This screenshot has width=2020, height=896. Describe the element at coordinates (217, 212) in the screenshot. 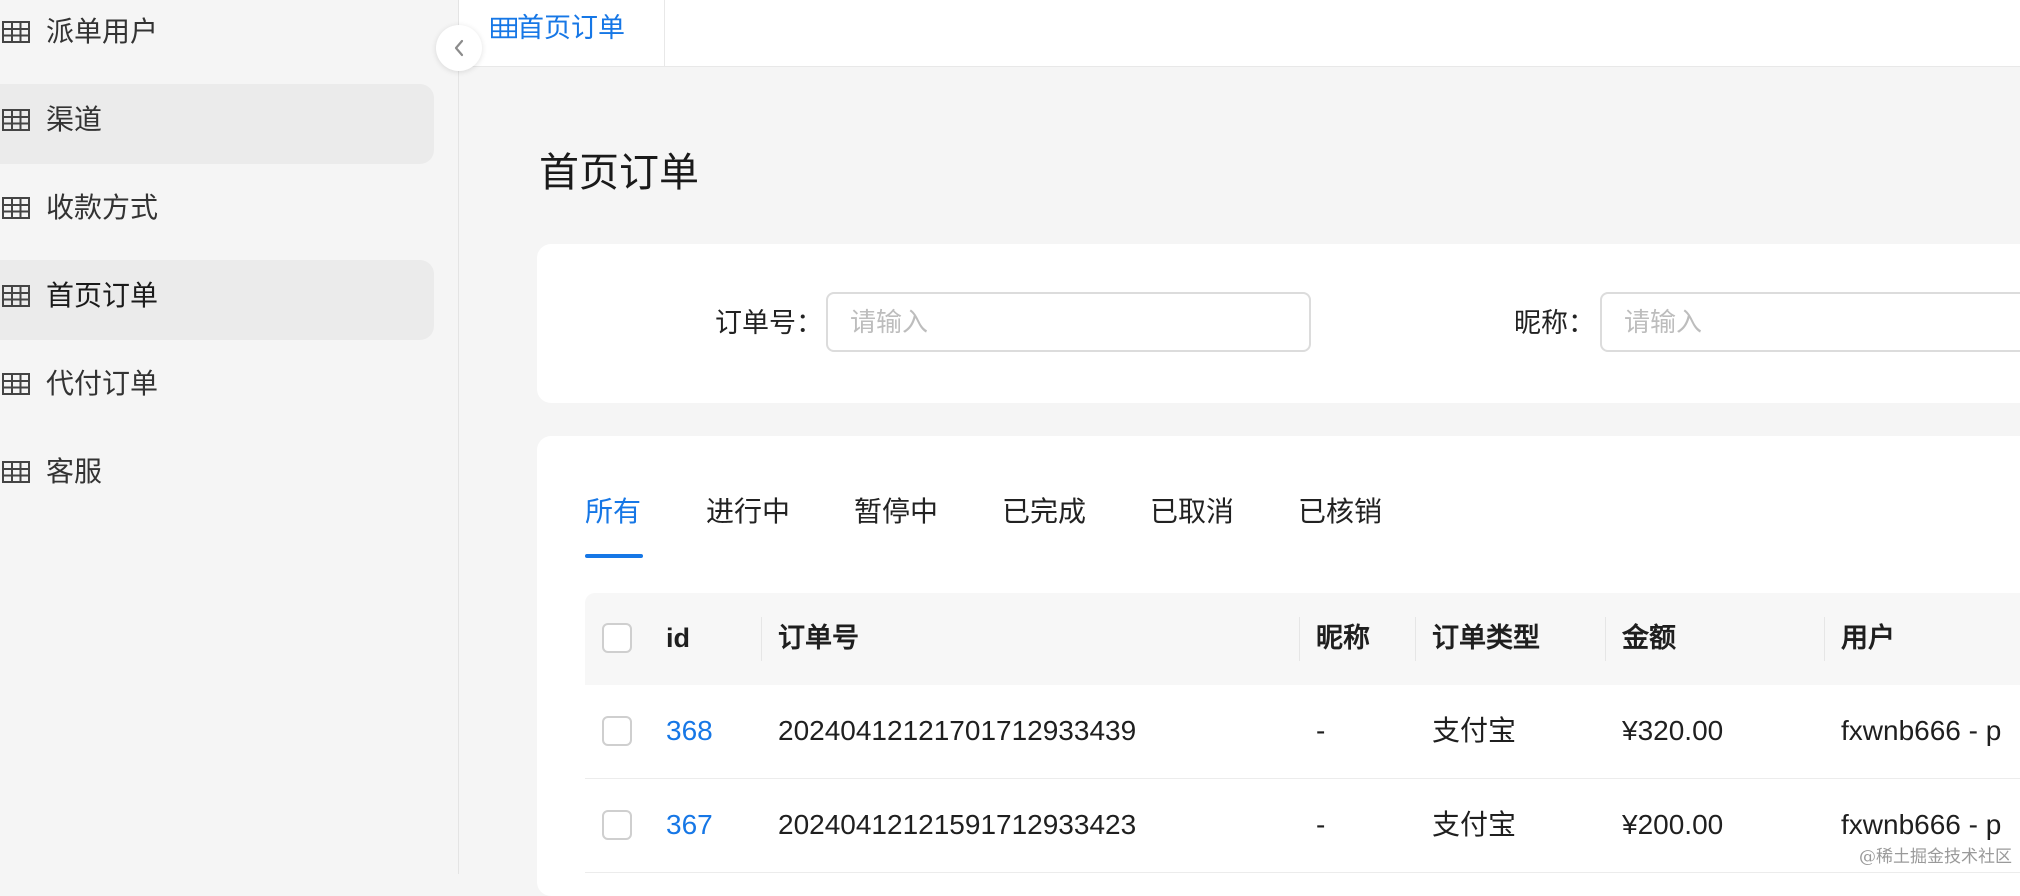

I see `sidebar-item-payment-methods: 收款方式` at that location.